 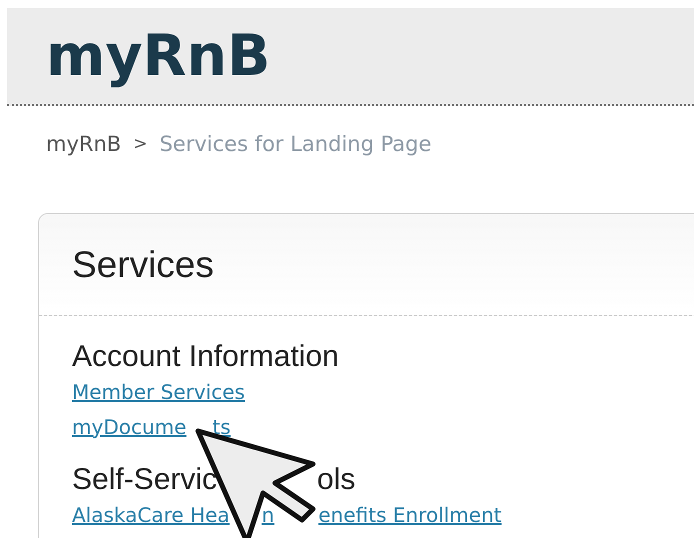 What do you see at coordinates (221, 426) in the screenshot?
I see `service-link: ts` at bounding box center [221, 426].